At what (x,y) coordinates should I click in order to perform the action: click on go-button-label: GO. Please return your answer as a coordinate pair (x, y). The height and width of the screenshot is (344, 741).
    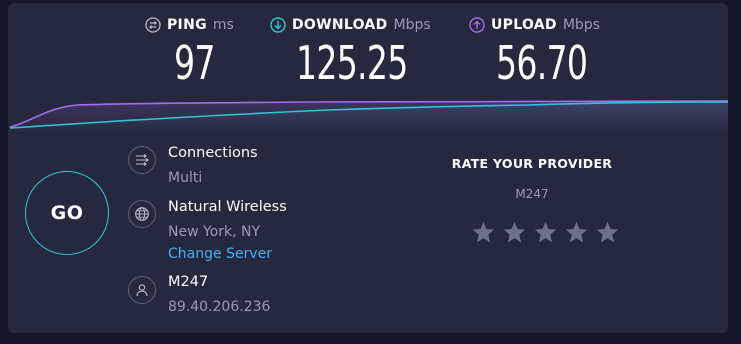
    Looking at the image, I should click on (67, 213).